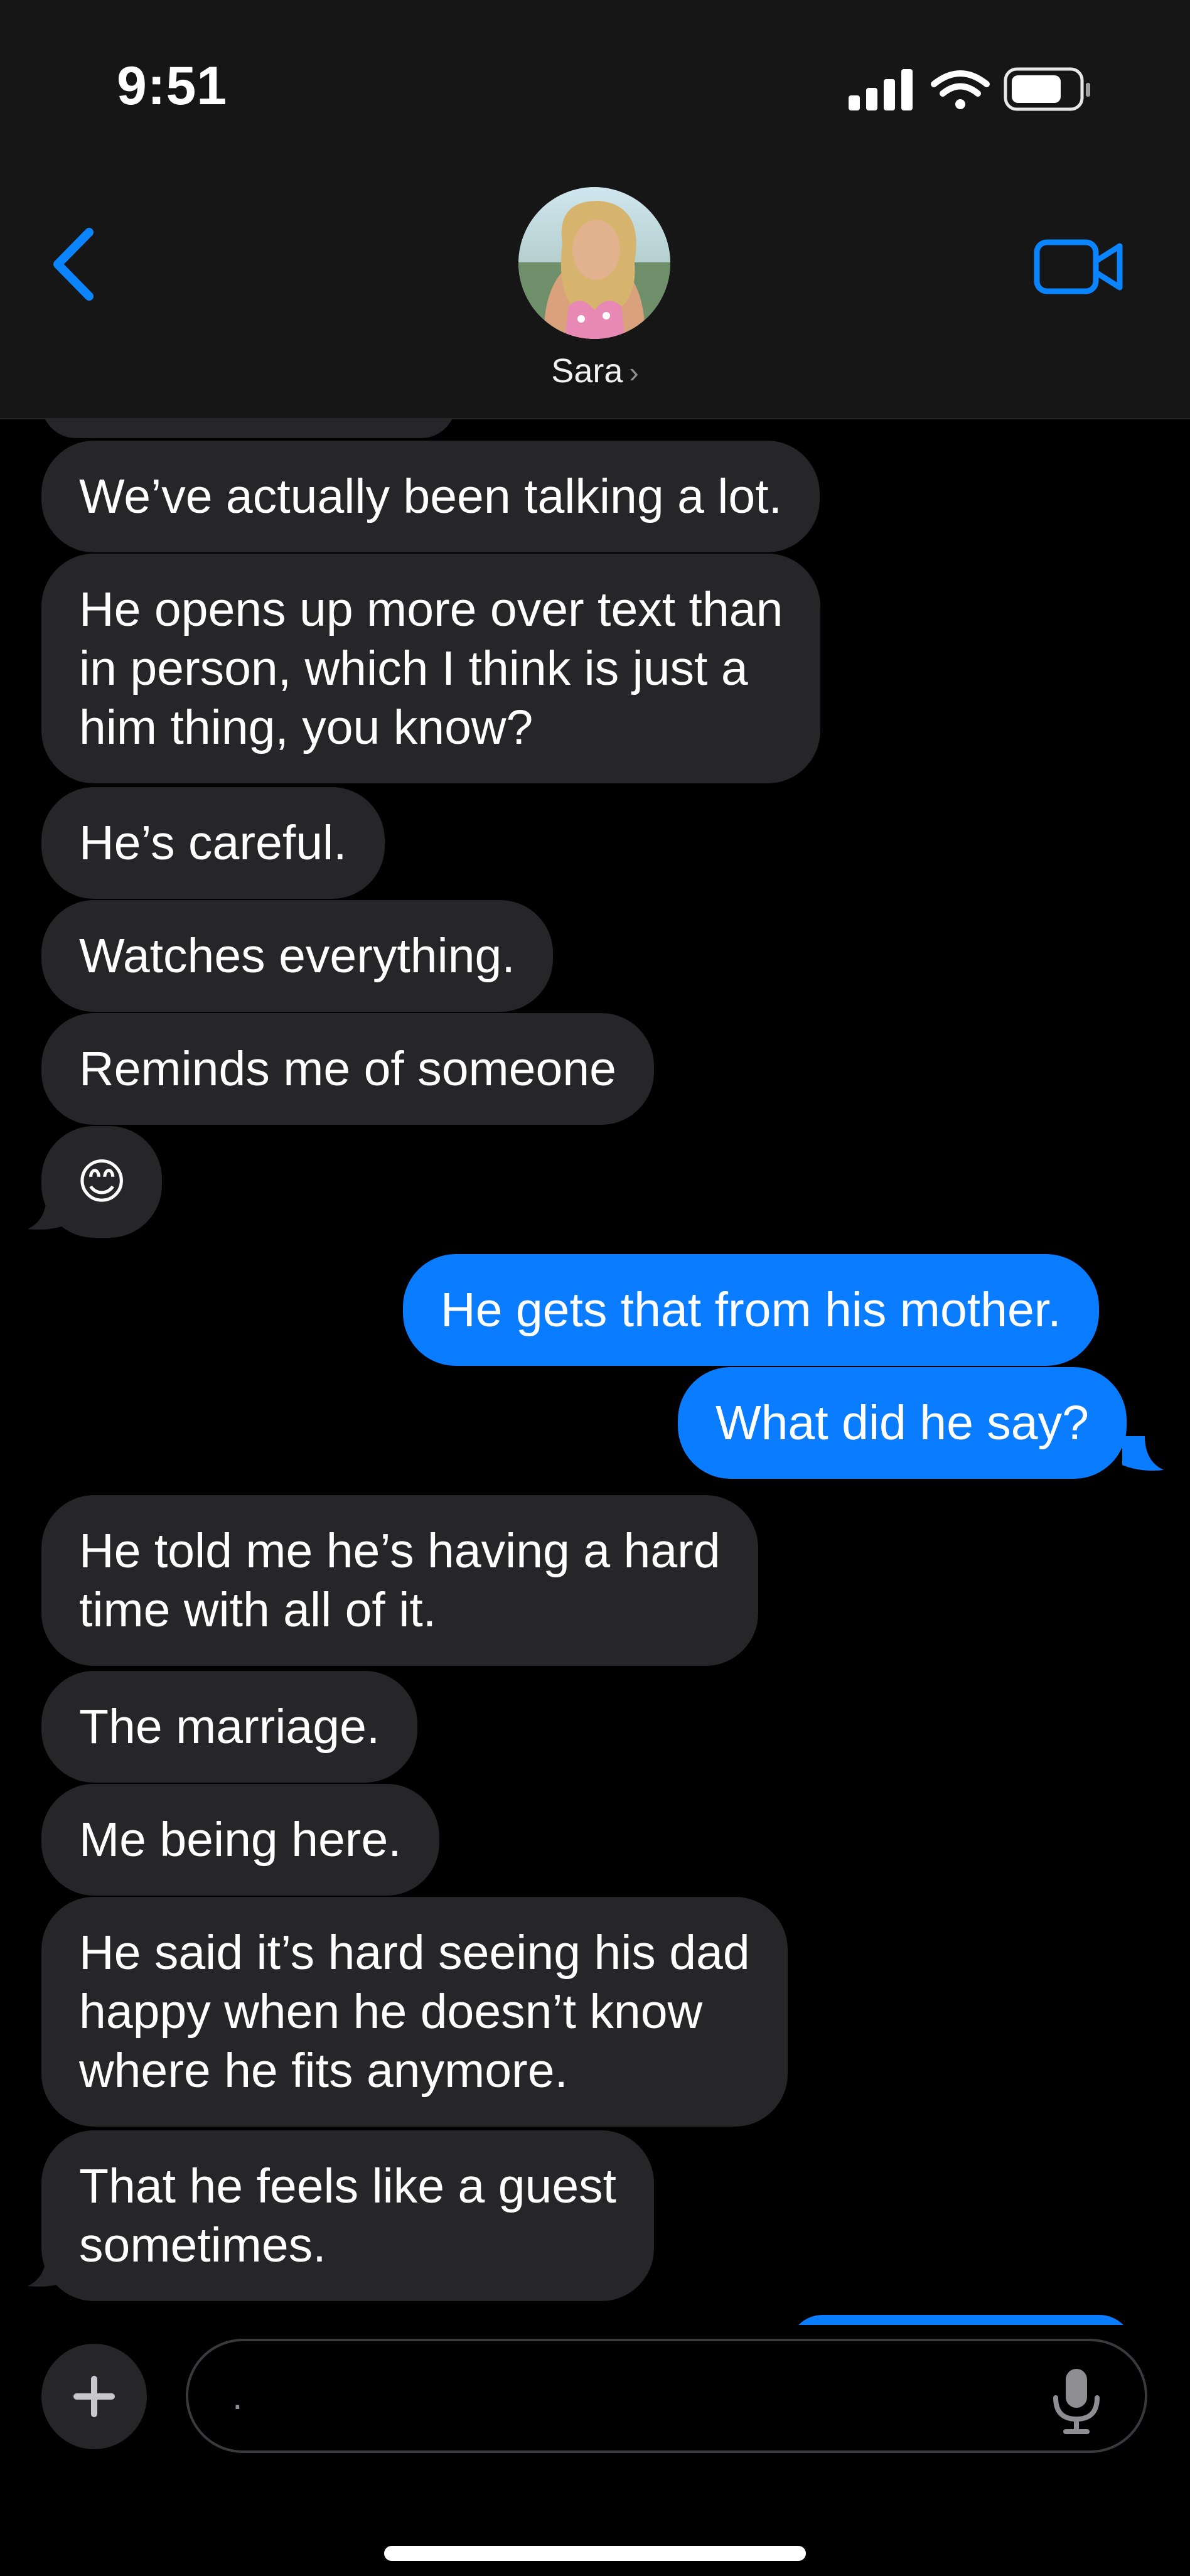 The image size is (1190, 2576). I want to click on status-time: 9:51, so click(172, 86).